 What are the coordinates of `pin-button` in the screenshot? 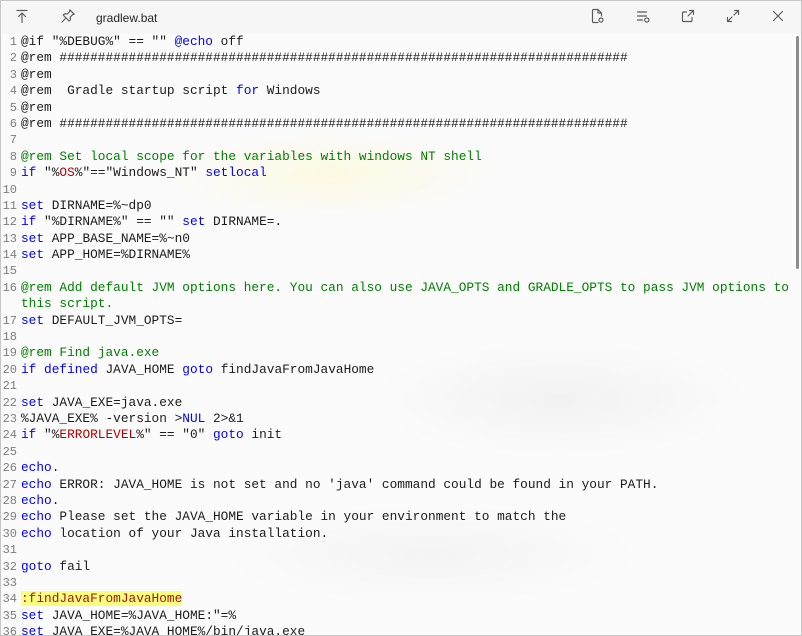 It's located at (68, 18).